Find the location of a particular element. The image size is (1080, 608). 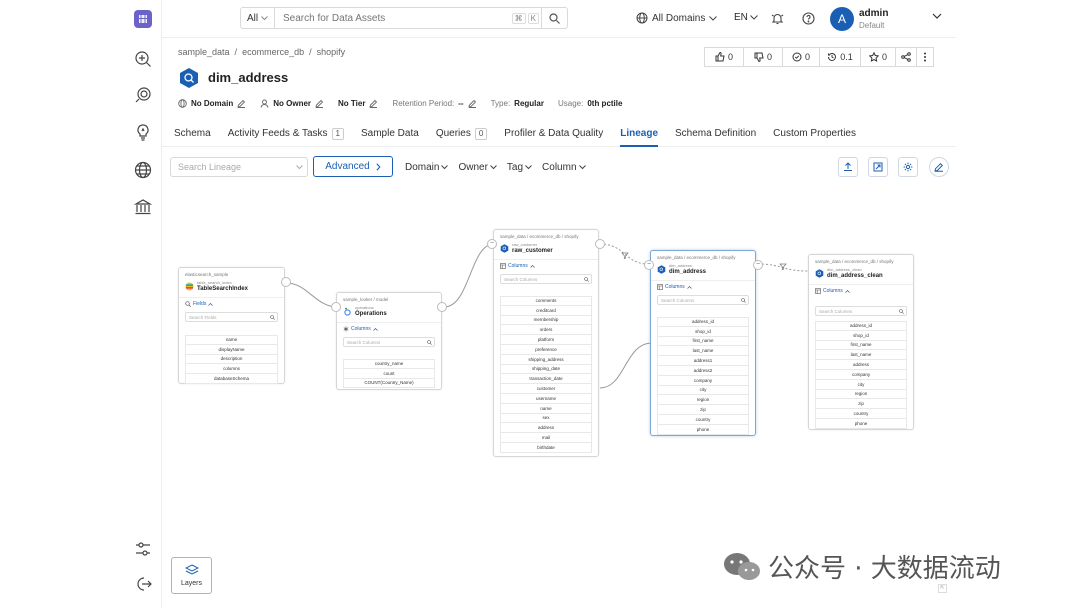

domain-selector: All Domains is located at coordinates (677, 18).